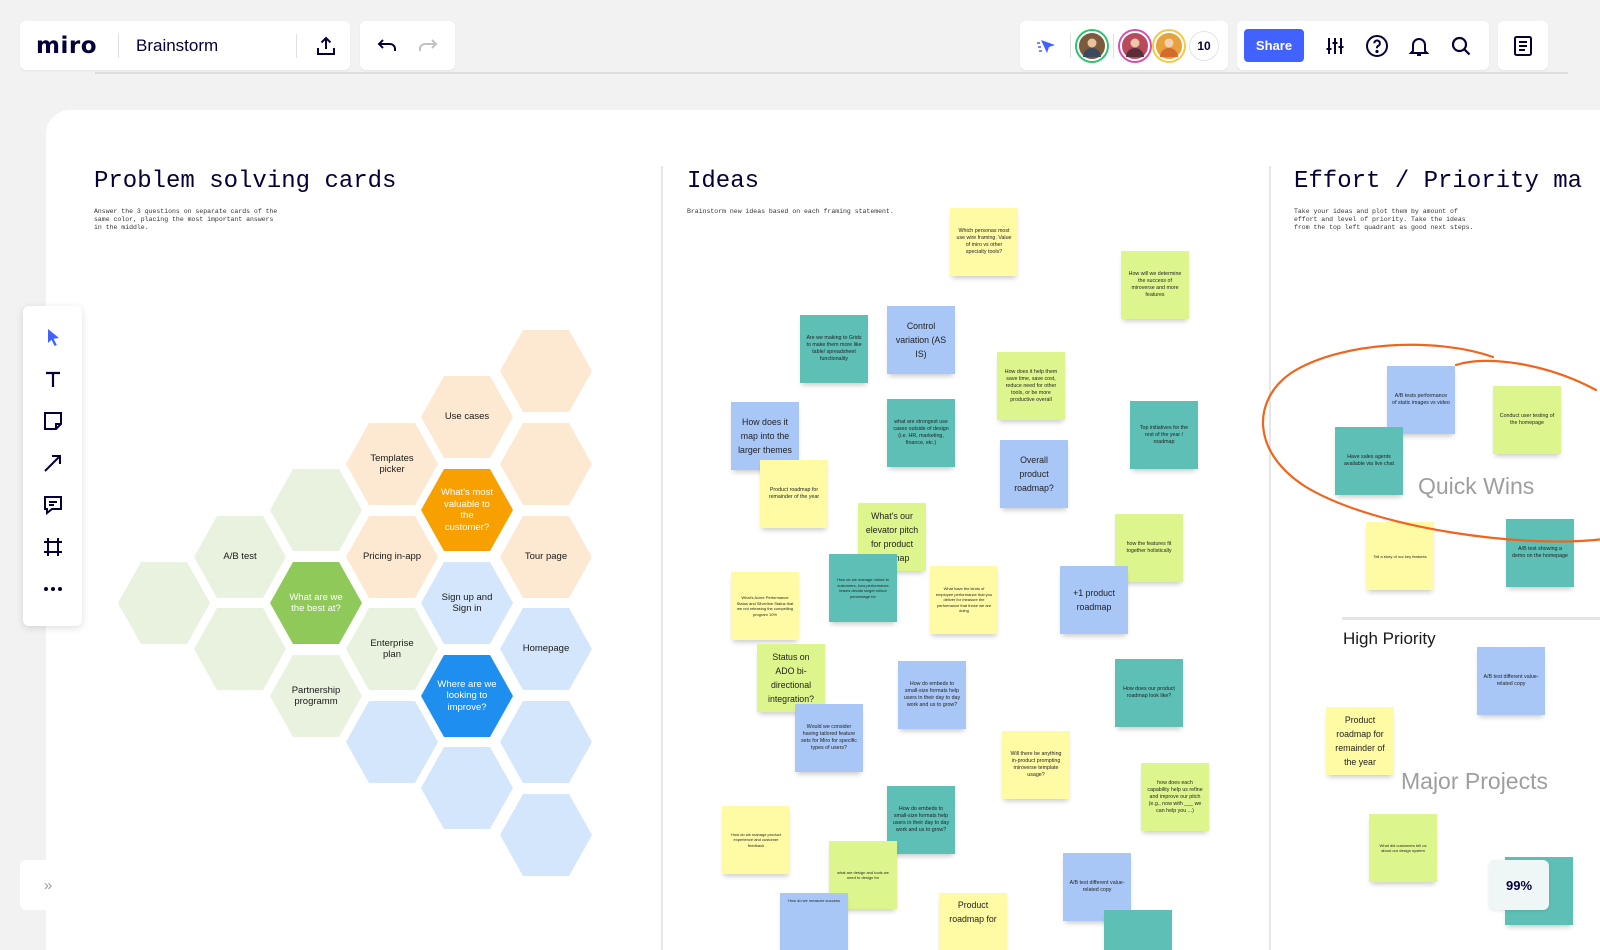  I want to click on header-underline, so click(831, 73).